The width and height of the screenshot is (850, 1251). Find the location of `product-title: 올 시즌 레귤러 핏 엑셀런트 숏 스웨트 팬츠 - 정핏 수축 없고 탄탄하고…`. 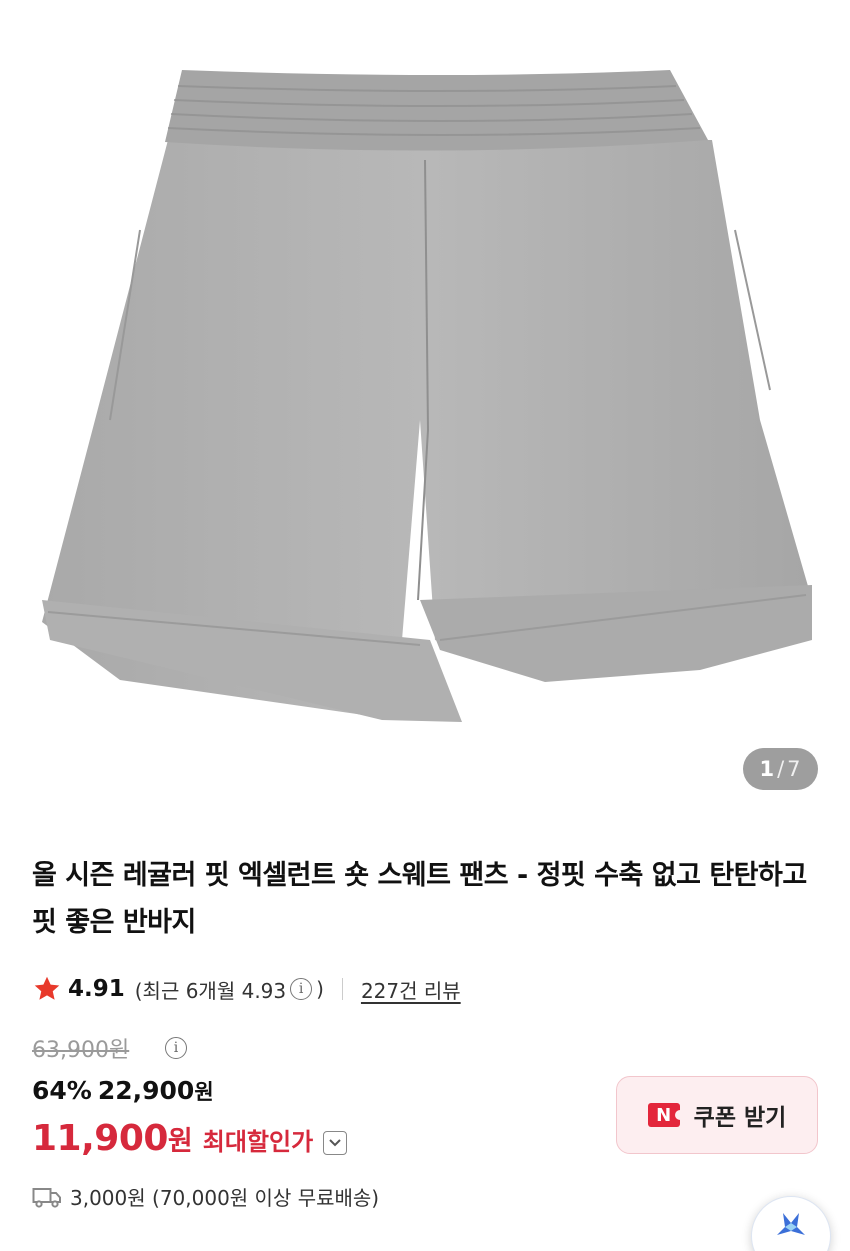

product-title: 올 시즌 레귤러 핏 엑셀런트 숏 스웨트 팬츠 - 정핏 수축 없고 탄탄하고… is located at coordinates (419, 899).